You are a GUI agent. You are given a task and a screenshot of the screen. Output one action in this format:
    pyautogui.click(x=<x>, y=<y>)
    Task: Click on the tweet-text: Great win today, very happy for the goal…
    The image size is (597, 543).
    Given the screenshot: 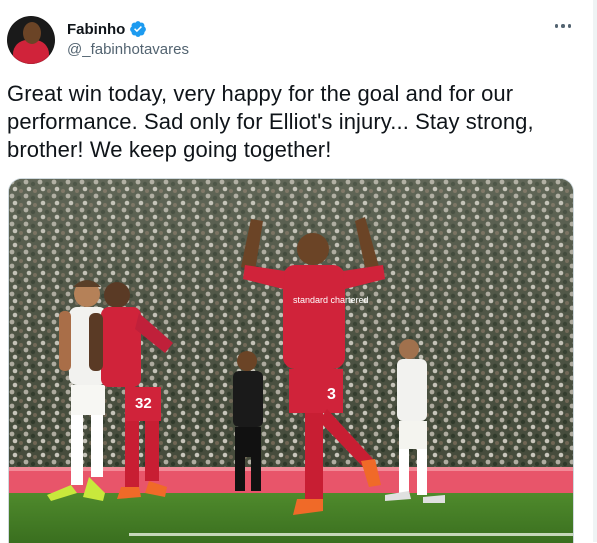 What is the action you would take?
    pyautogui.click(x=270, y=121)
    